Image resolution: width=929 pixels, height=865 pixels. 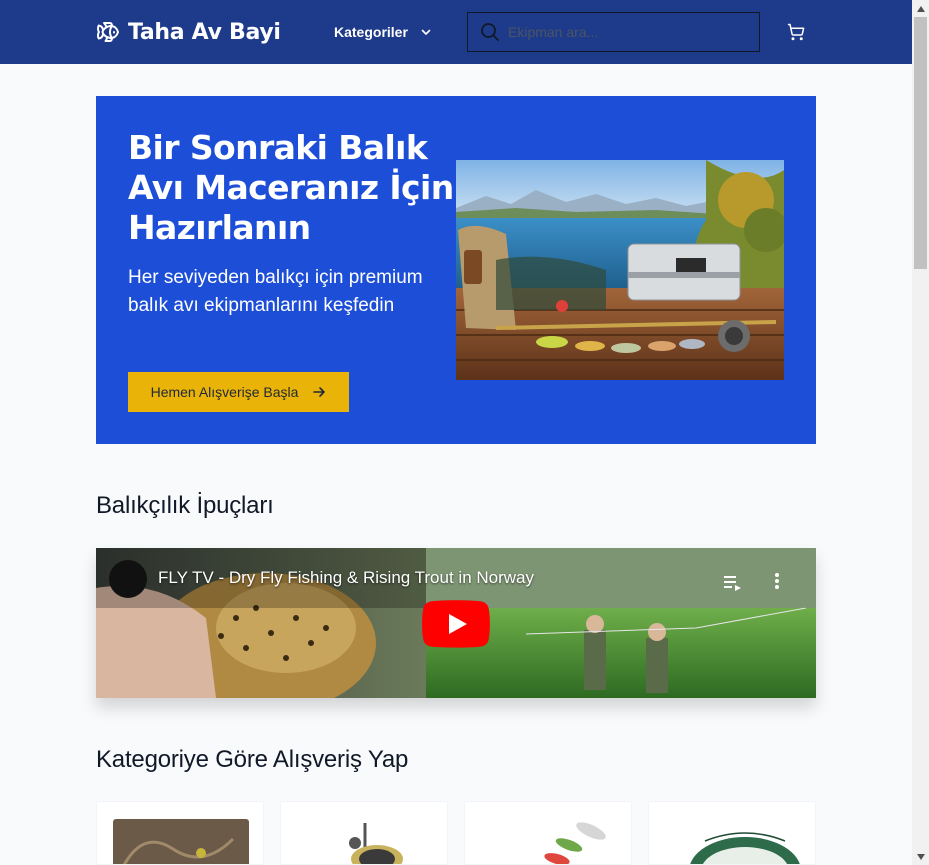 I want to click on cart-icon, so click(x=796, y=32).